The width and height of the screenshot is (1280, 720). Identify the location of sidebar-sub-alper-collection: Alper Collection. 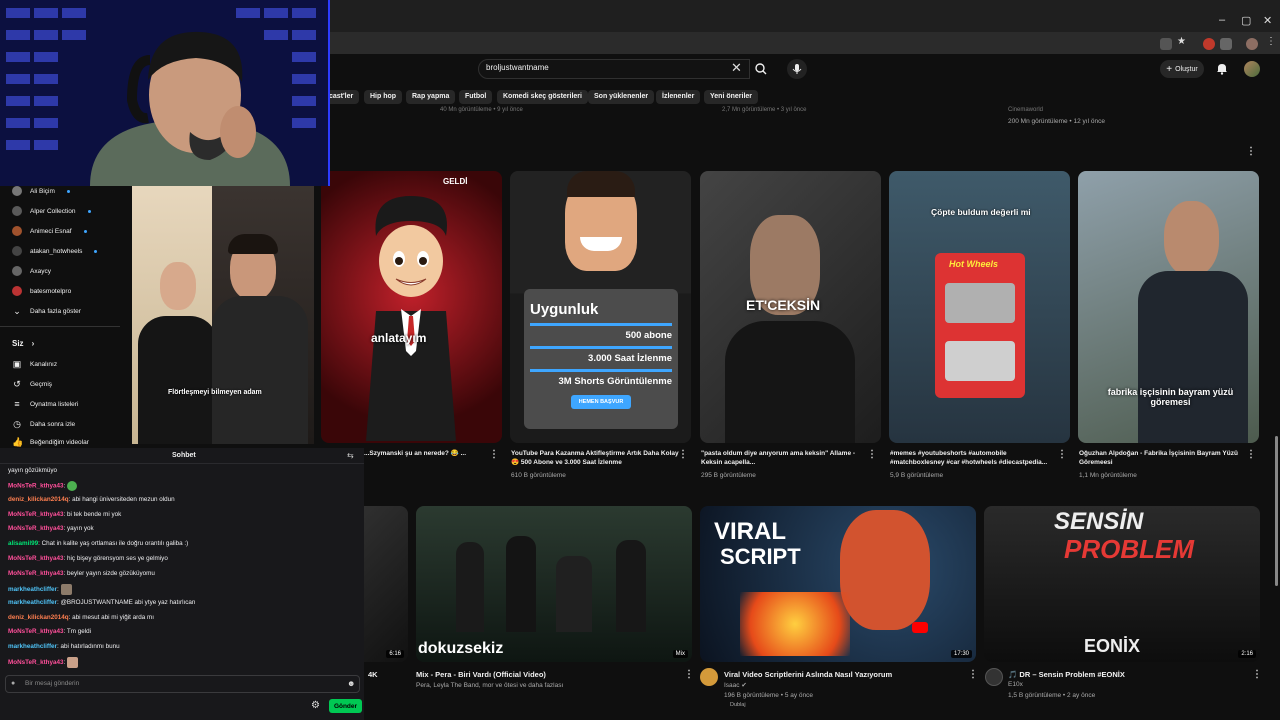
(51, 211).